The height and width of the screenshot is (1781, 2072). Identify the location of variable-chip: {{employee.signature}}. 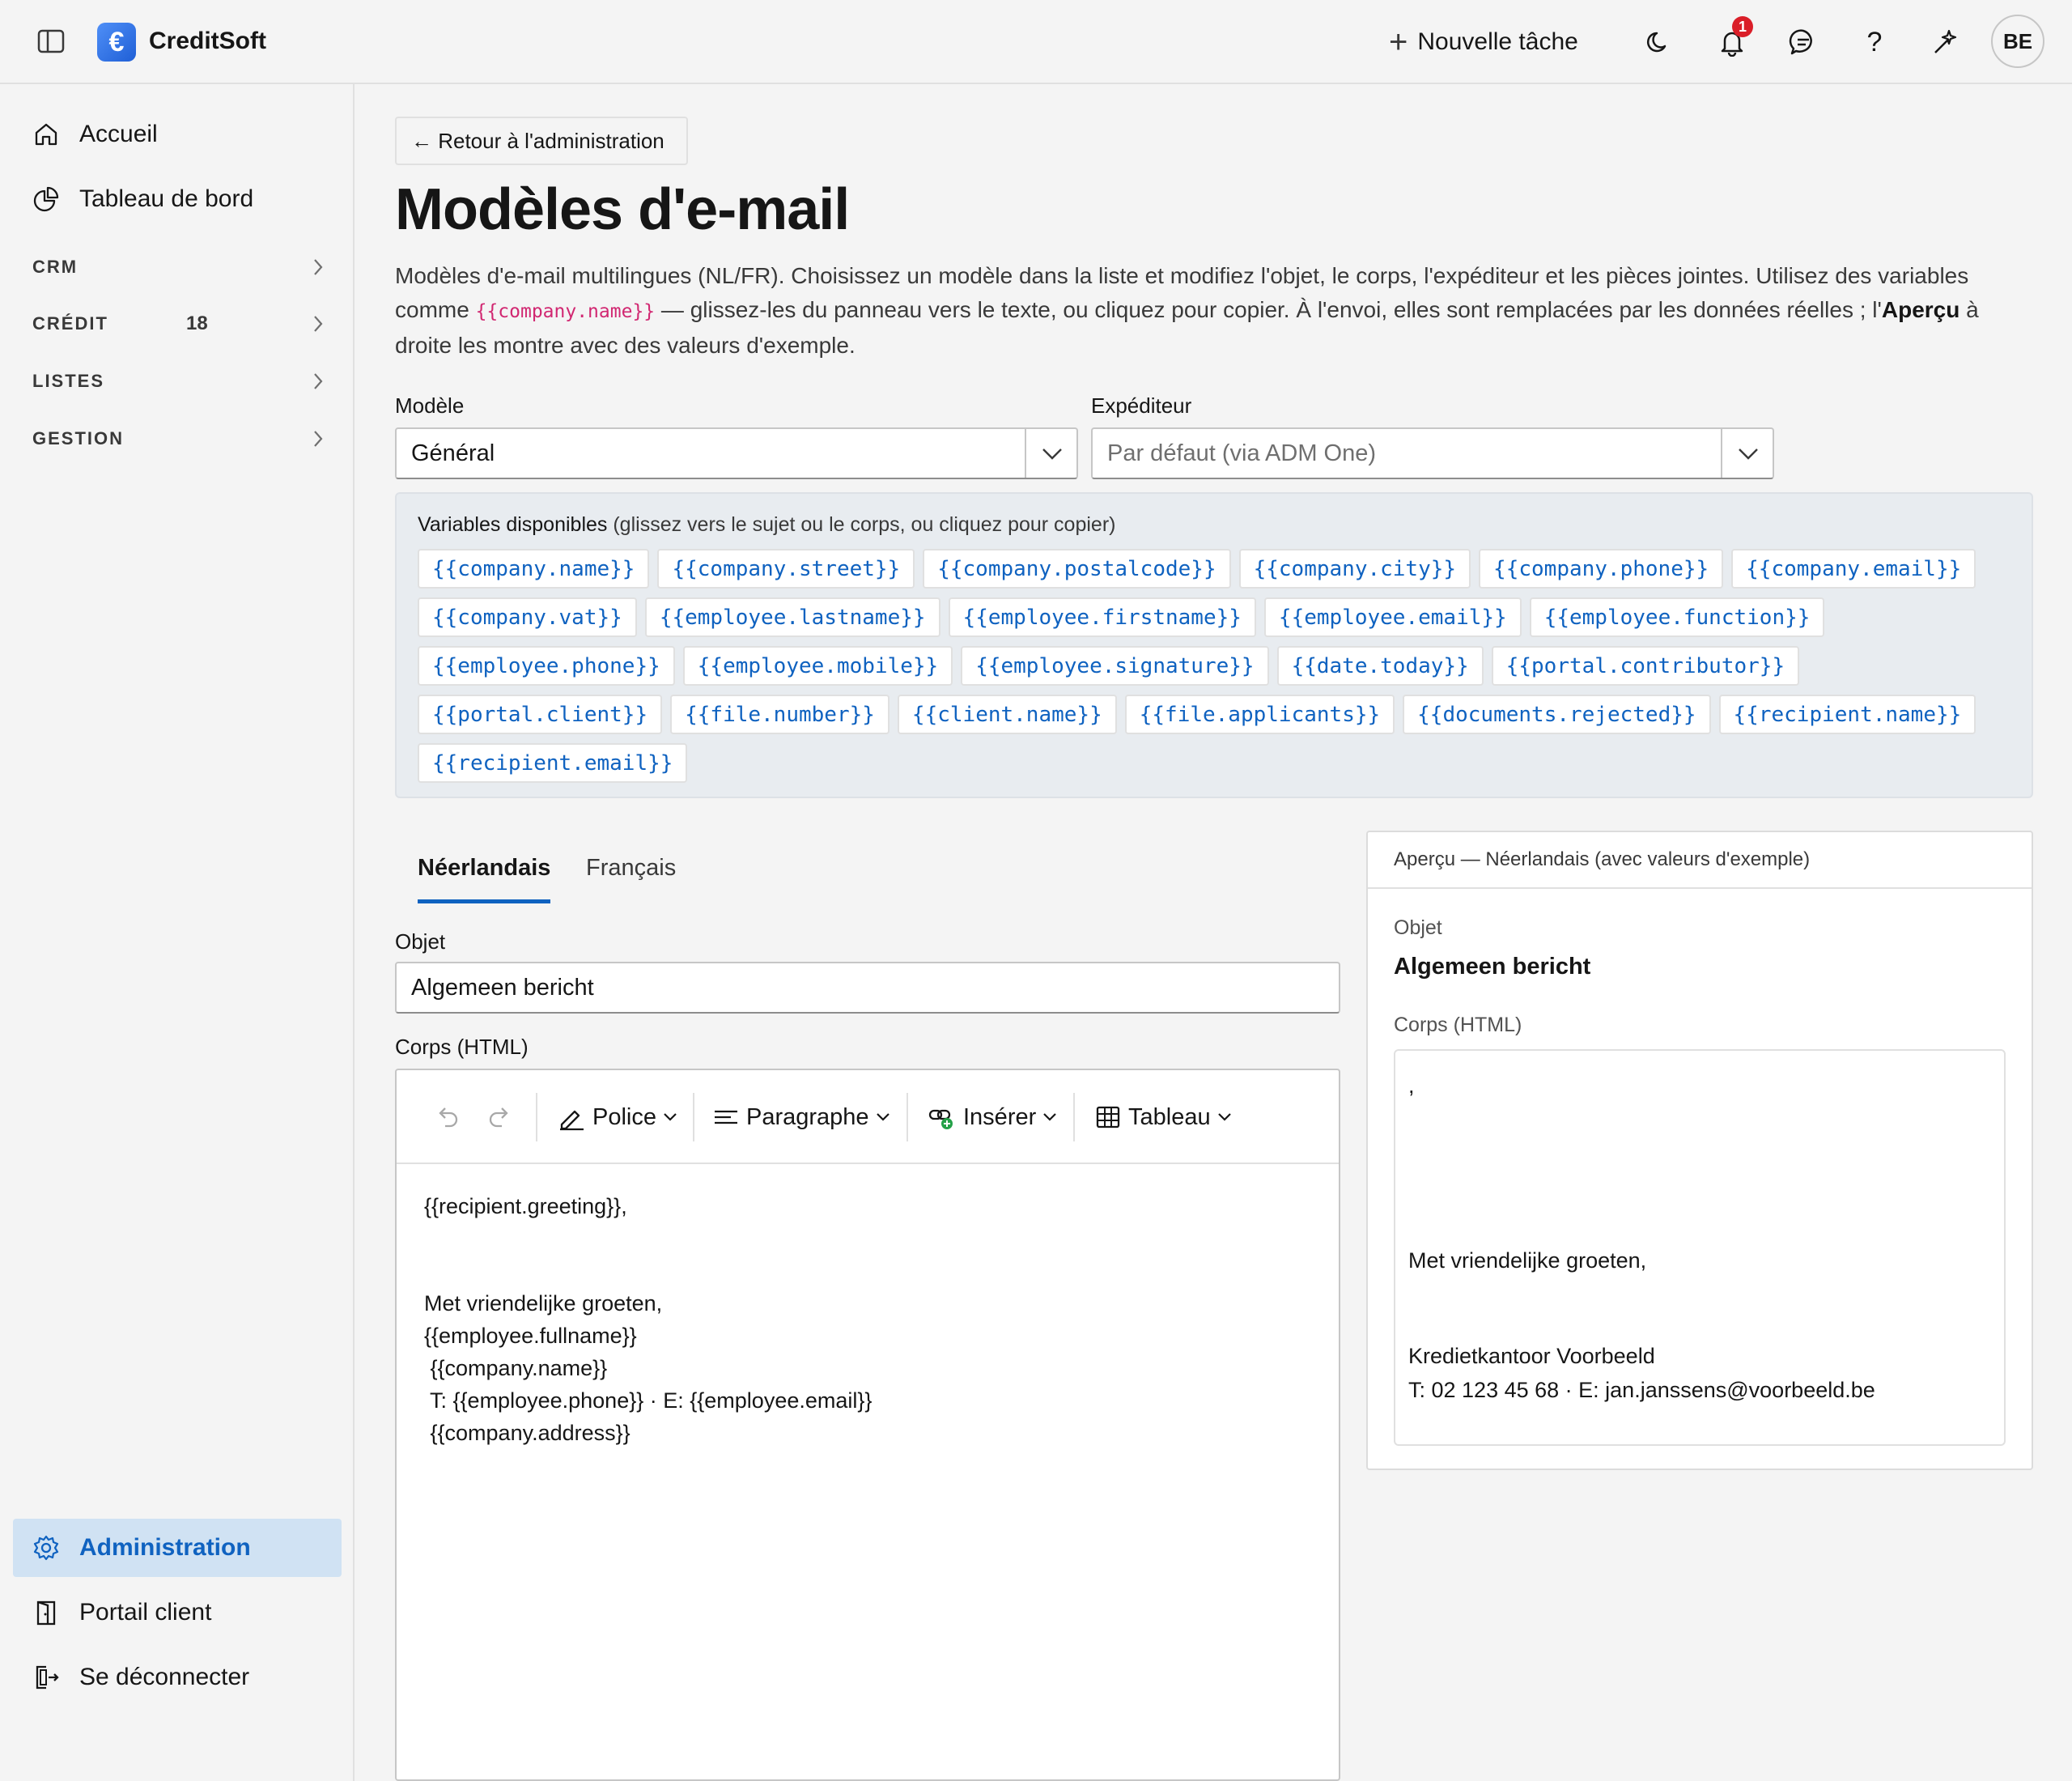
(1115, 666).